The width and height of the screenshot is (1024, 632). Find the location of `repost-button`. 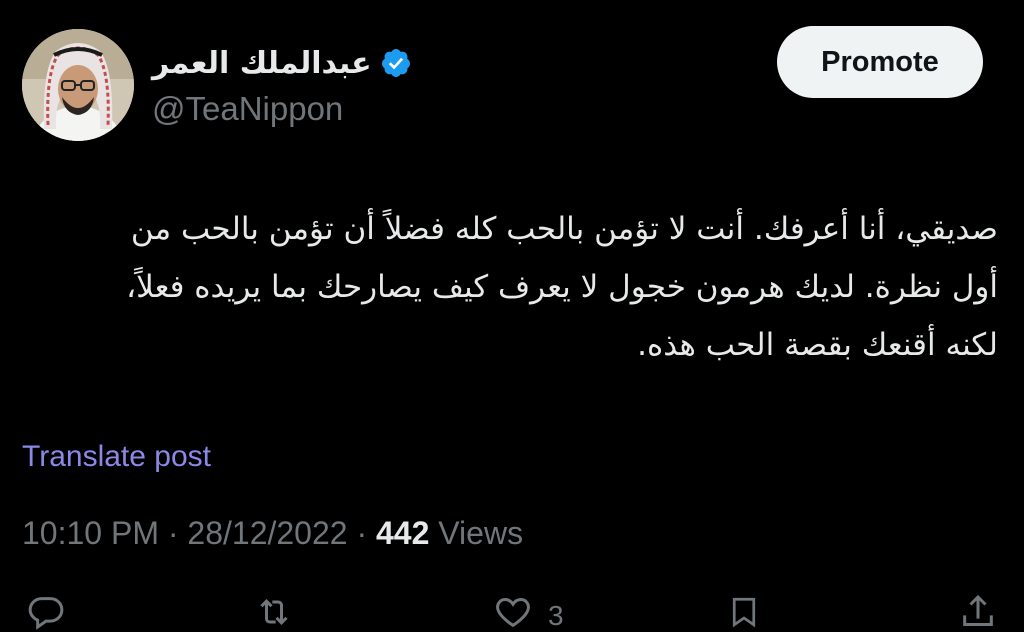

repost-button is located at coordinates (274, 612).